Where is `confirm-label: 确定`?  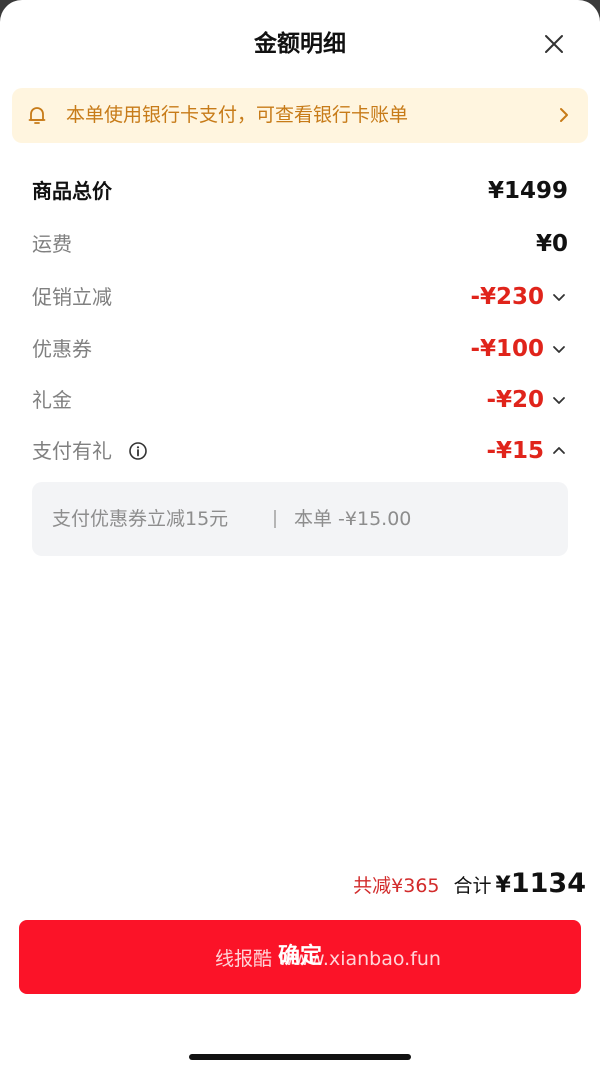
confirm-label: 确定 is located at coordinates (299, 956).